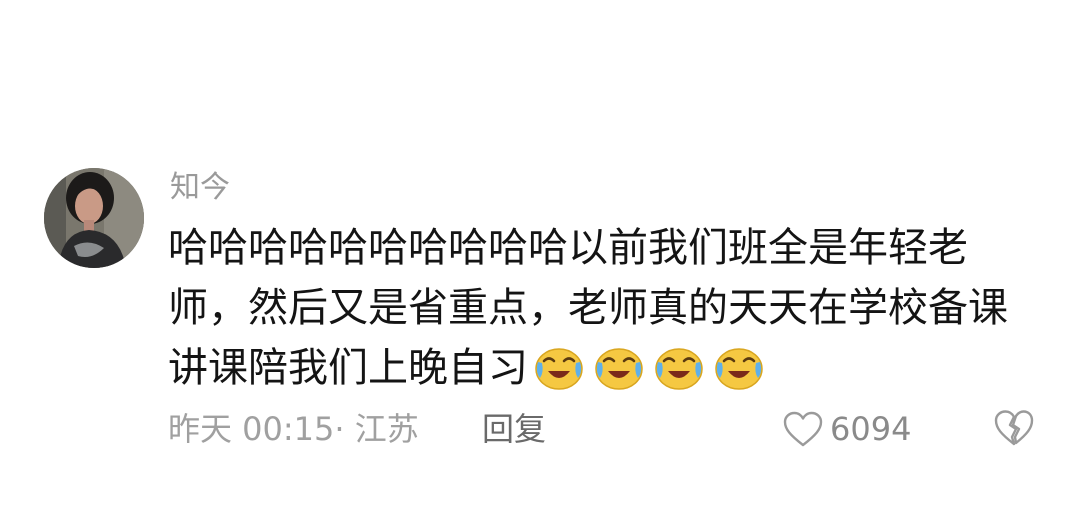 This screenshot has height=531, width=1080. I want to click on like-button: 6094, so click(846, 429).